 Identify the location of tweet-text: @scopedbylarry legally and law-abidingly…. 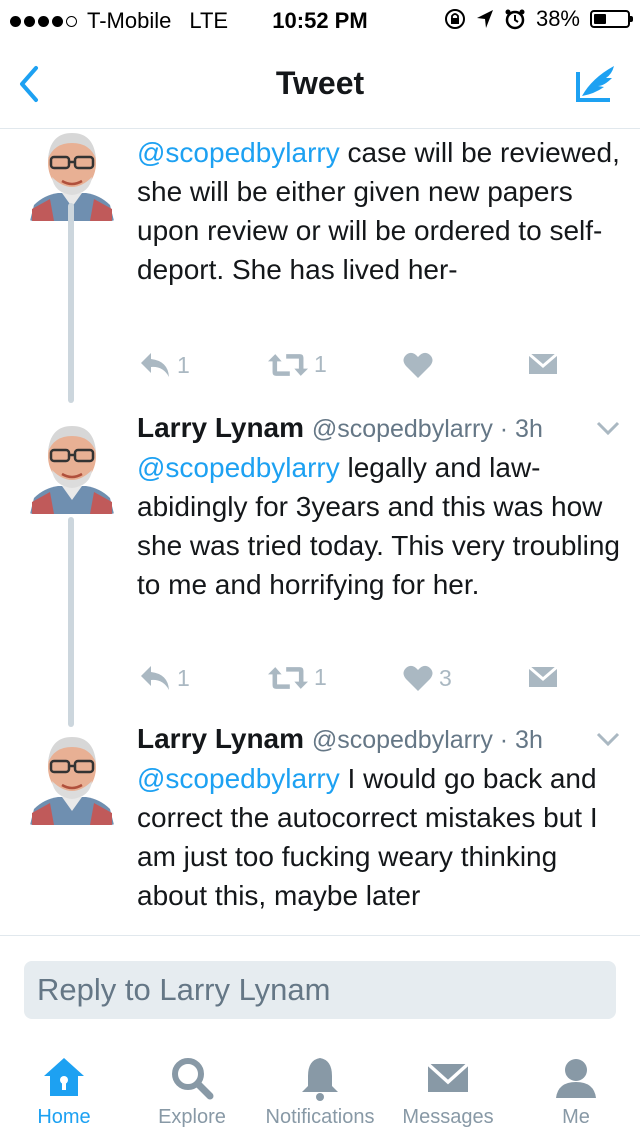
(378, 526).